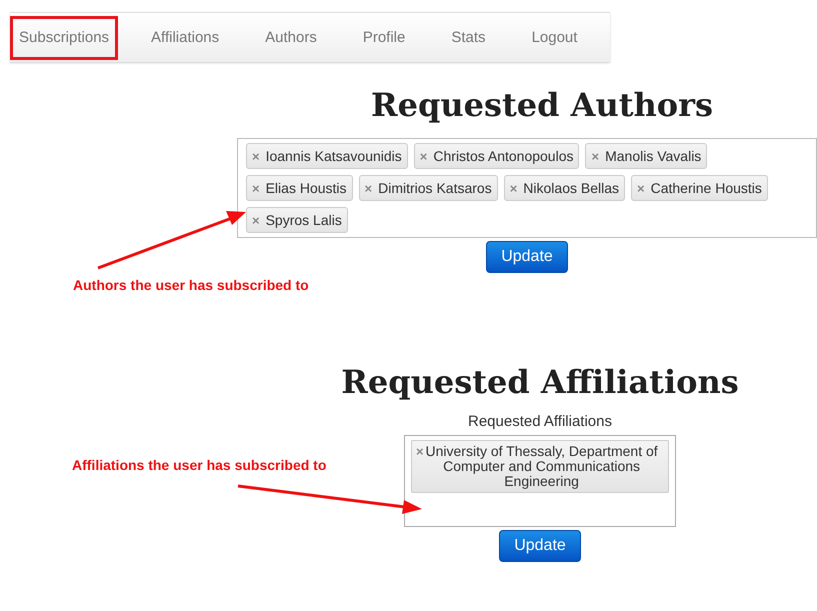  Describe the element at coordinates (384, 38) in the screenshot. I see `nav-tab: Profile` at that location.